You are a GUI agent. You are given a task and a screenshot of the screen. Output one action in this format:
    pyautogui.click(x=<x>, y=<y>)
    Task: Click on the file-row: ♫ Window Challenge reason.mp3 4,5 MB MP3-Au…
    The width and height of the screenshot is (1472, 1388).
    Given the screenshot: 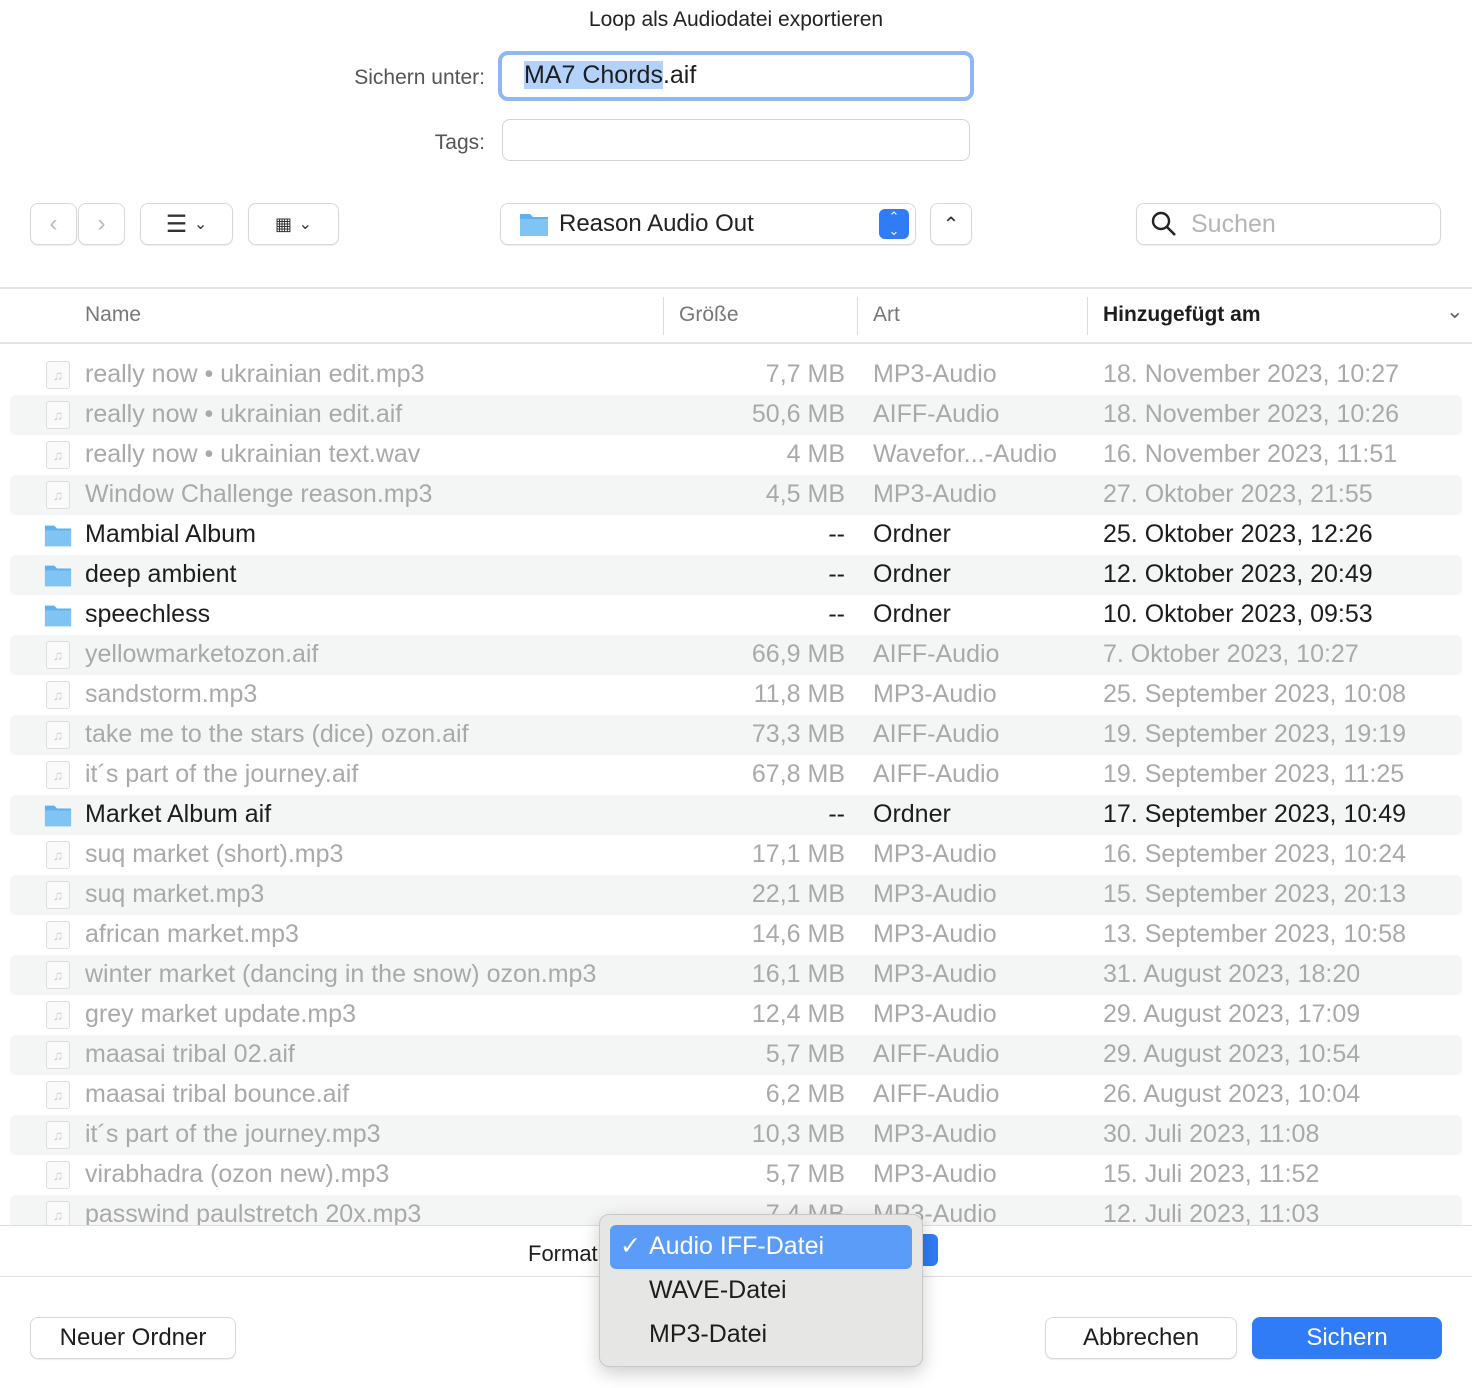 What is the action you would take?
    pyautogui.click(x=736, y=495)
    